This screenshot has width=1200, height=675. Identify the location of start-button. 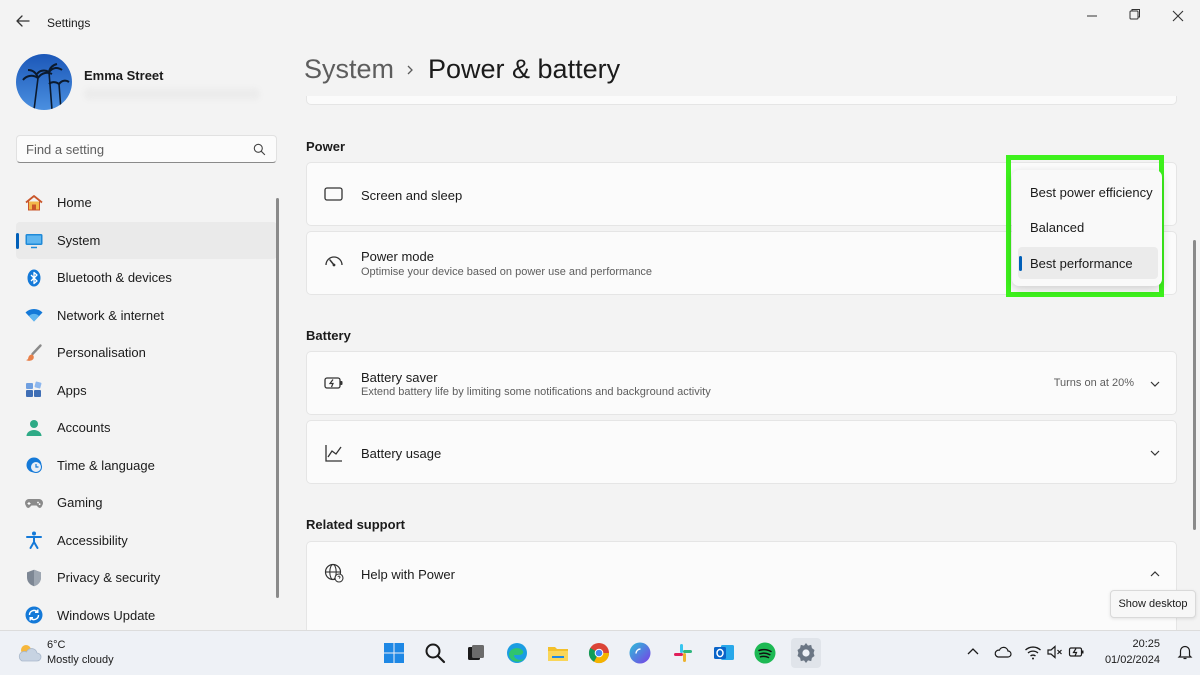
(394, 653).